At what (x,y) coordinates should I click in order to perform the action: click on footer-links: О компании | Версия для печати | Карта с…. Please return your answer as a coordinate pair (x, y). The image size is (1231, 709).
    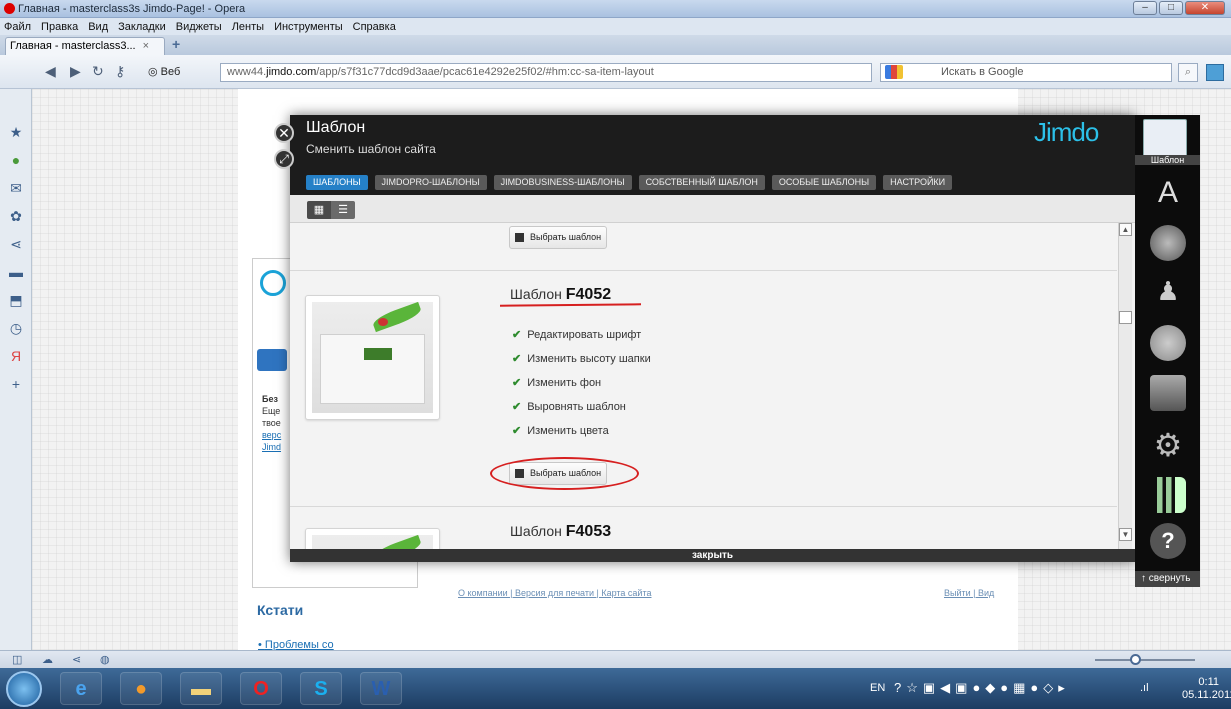
    Looking at the image, I should click on (554, 593).